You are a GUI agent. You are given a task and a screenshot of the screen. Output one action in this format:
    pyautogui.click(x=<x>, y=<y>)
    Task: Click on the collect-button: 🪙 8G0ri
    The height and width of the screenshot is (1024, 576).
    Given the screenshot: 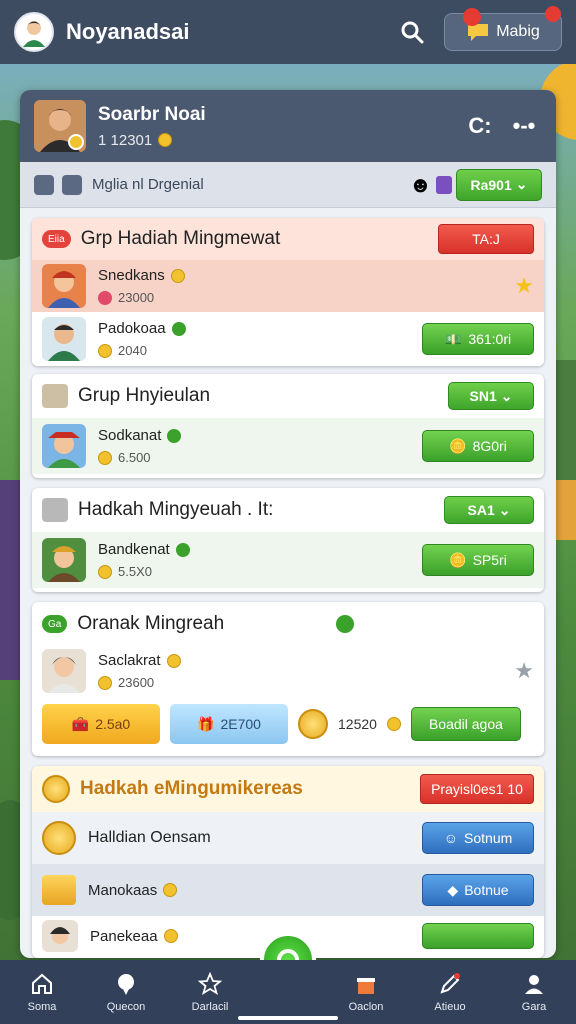 What is the action you would take?
    pyautogui.click(x=478, y=446)
    